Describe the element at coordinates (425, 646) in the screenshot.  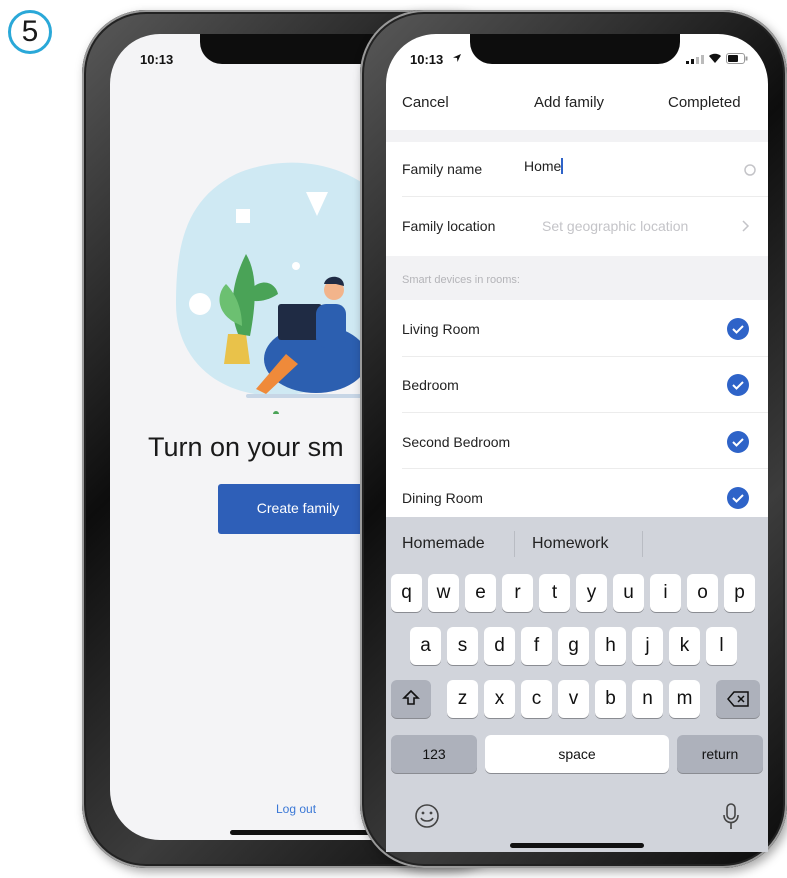
I see `key: a` at that location.